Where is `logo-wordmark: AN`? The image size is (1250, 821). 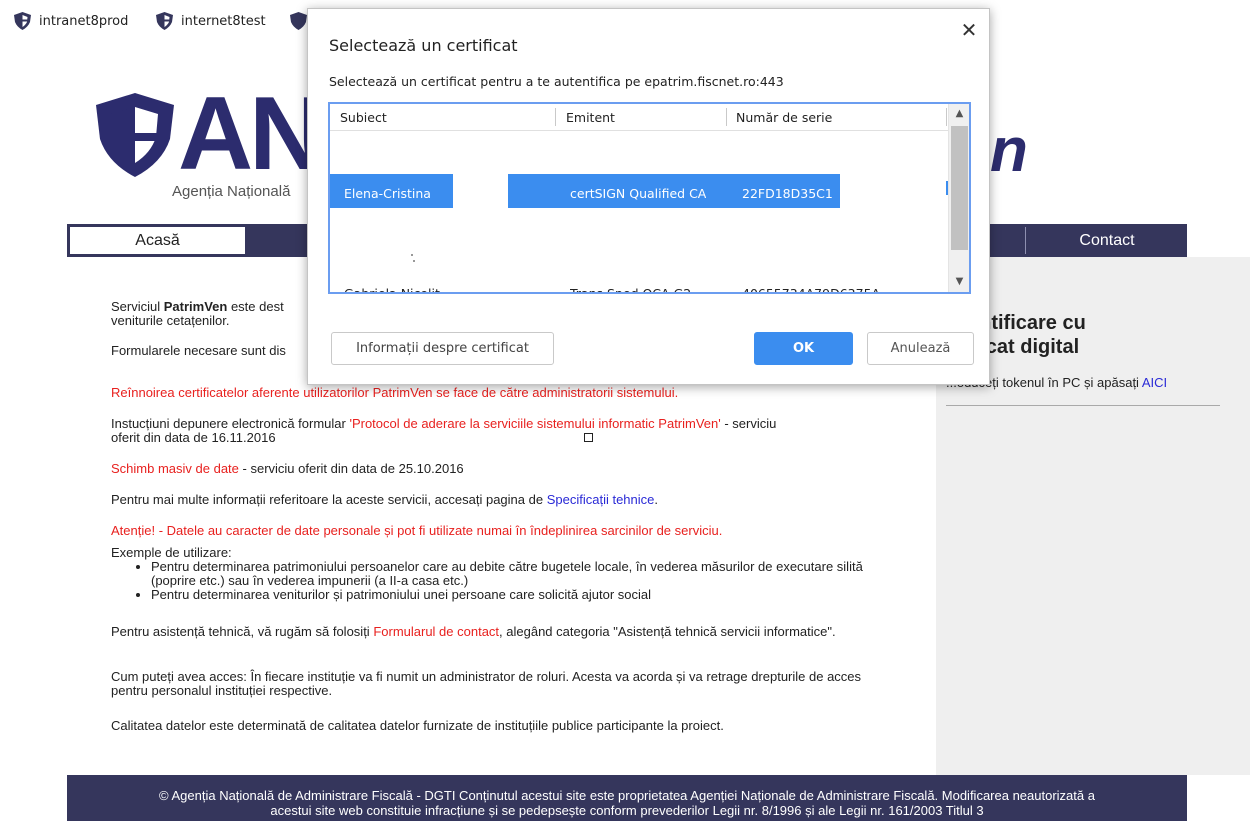 logo-wordmark: AN is located at coordinates (251, 134).